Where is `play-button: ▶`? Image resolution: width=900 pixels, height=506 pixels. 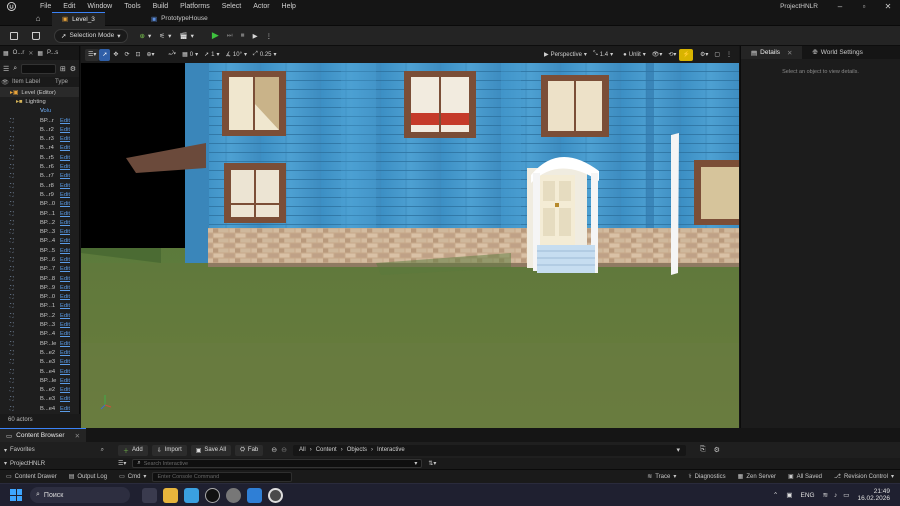
play-button: ▶ is located at coordinates (215, 36).